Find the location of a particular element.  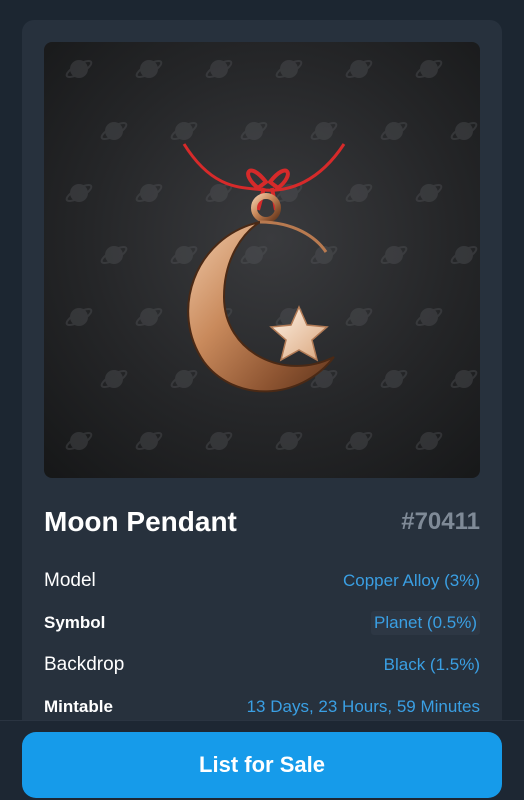

attribute-row-symbol: Symbol Planet (0.5%) is located at coordinates (262, 623).